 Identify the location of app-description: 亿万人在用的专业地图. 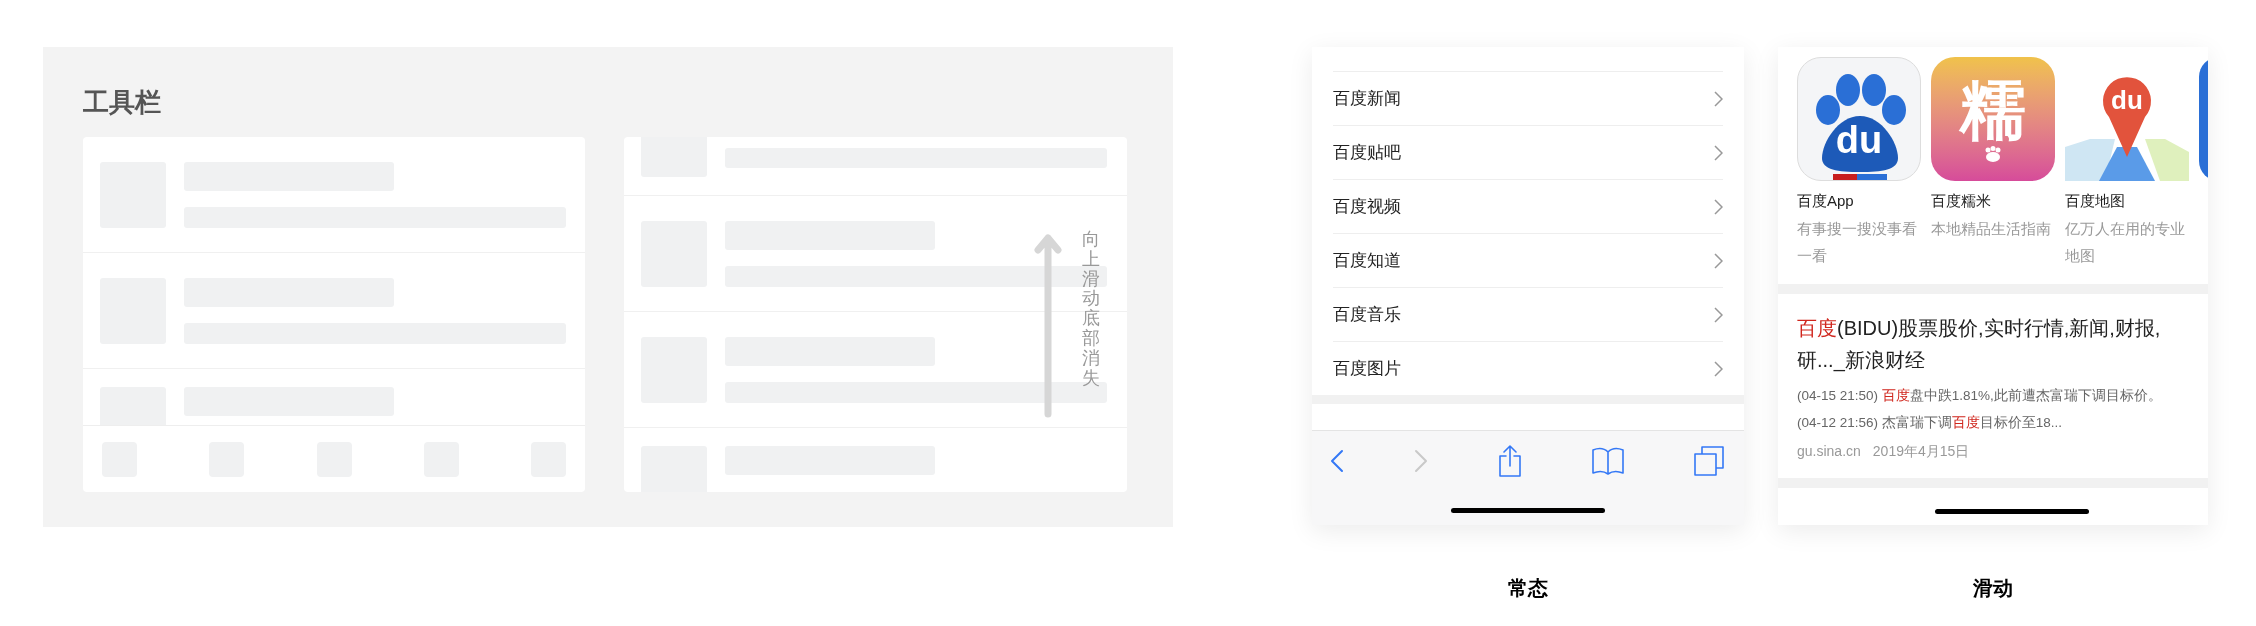
(2125, 242).